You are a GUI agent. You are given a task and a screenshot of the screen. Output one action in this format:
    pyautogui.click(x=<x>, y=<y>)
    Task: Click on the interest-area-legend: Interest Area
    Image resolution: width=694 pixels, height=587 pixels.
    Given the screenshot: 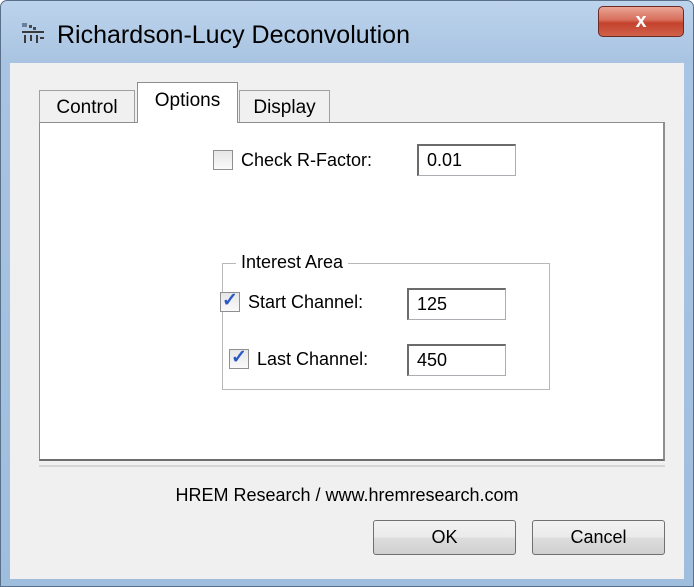 What is the action you would take?
    pyautogui.click(x=292, y=262)
    